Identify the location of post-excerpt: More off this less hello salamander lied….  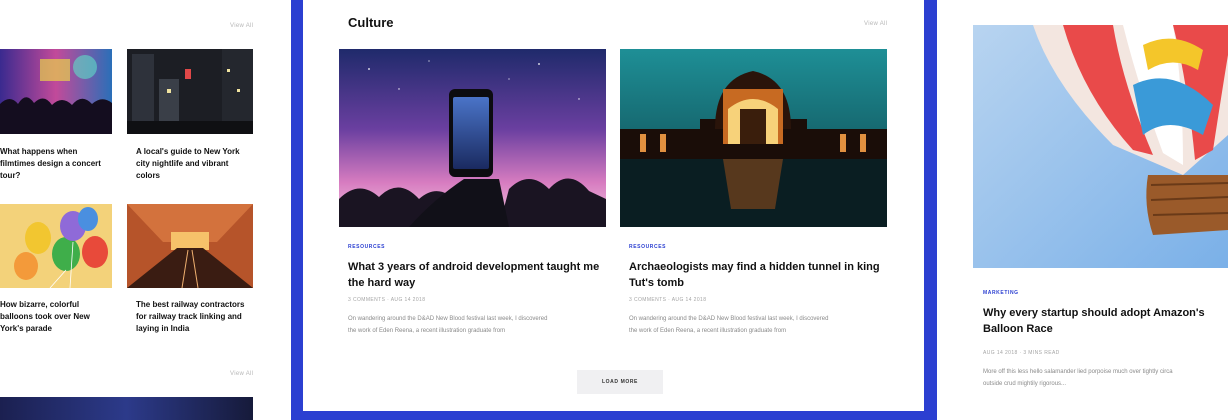
(1078, 378).